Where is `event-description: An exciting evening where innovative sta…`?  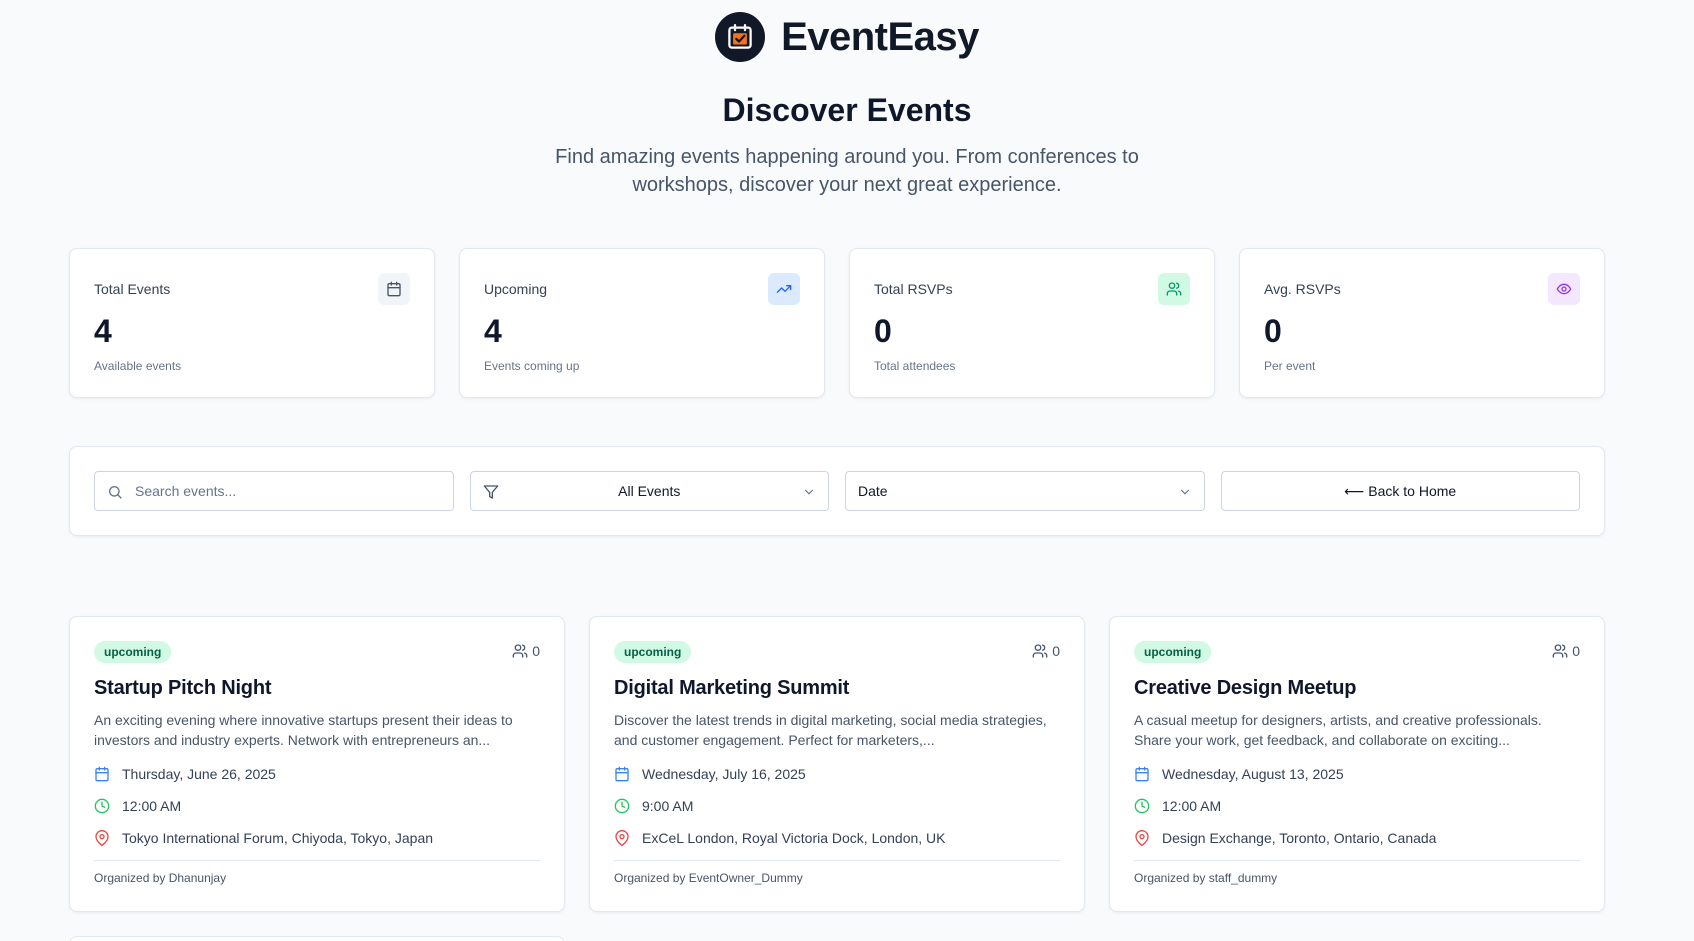
event-description: An exciting evening where innovative sta… is located at coordinates (303, 730).